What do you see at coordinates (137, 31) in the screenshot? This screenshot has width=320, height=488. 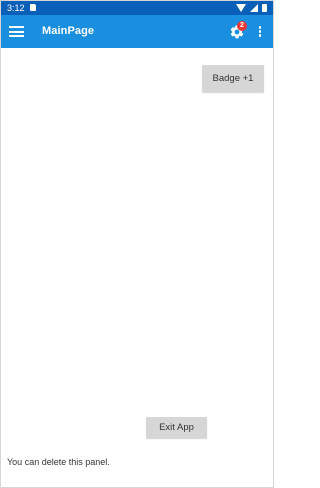 I see `app-bar: MainPage 2` at bounding box center [137, 31].